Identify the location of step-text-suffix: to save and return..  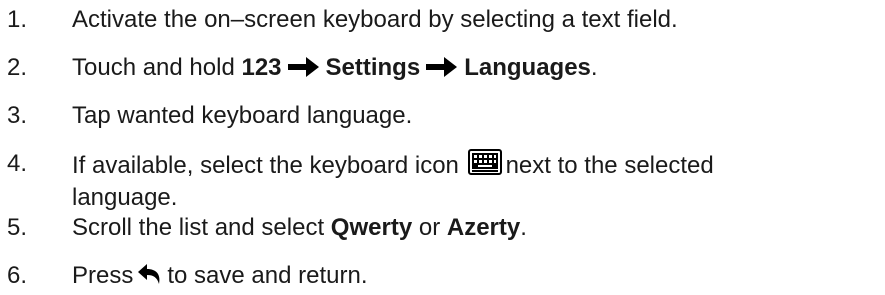
(267, 275).